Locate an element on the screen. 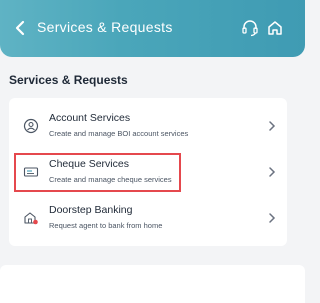 The height and width of the screenshot is (303, 320). doorstep-icon is located at coordinates (31, 218).